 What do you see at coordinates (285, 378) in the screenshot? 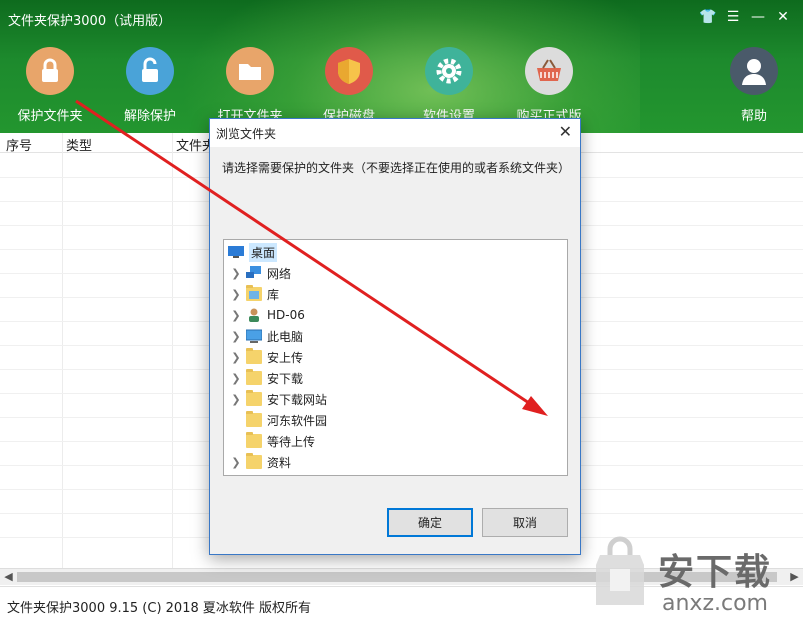
I see `tree-item-label: 安下载` at bounding box center [285, 378].